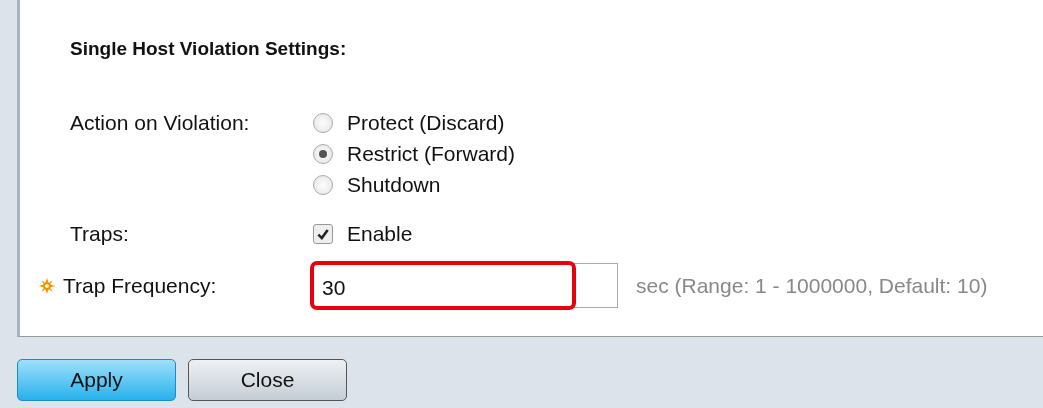  What do you see at coordinates (394, 184) in the screenshot?
I see `option-label: Shutdown` at bounding box center [394, 184].